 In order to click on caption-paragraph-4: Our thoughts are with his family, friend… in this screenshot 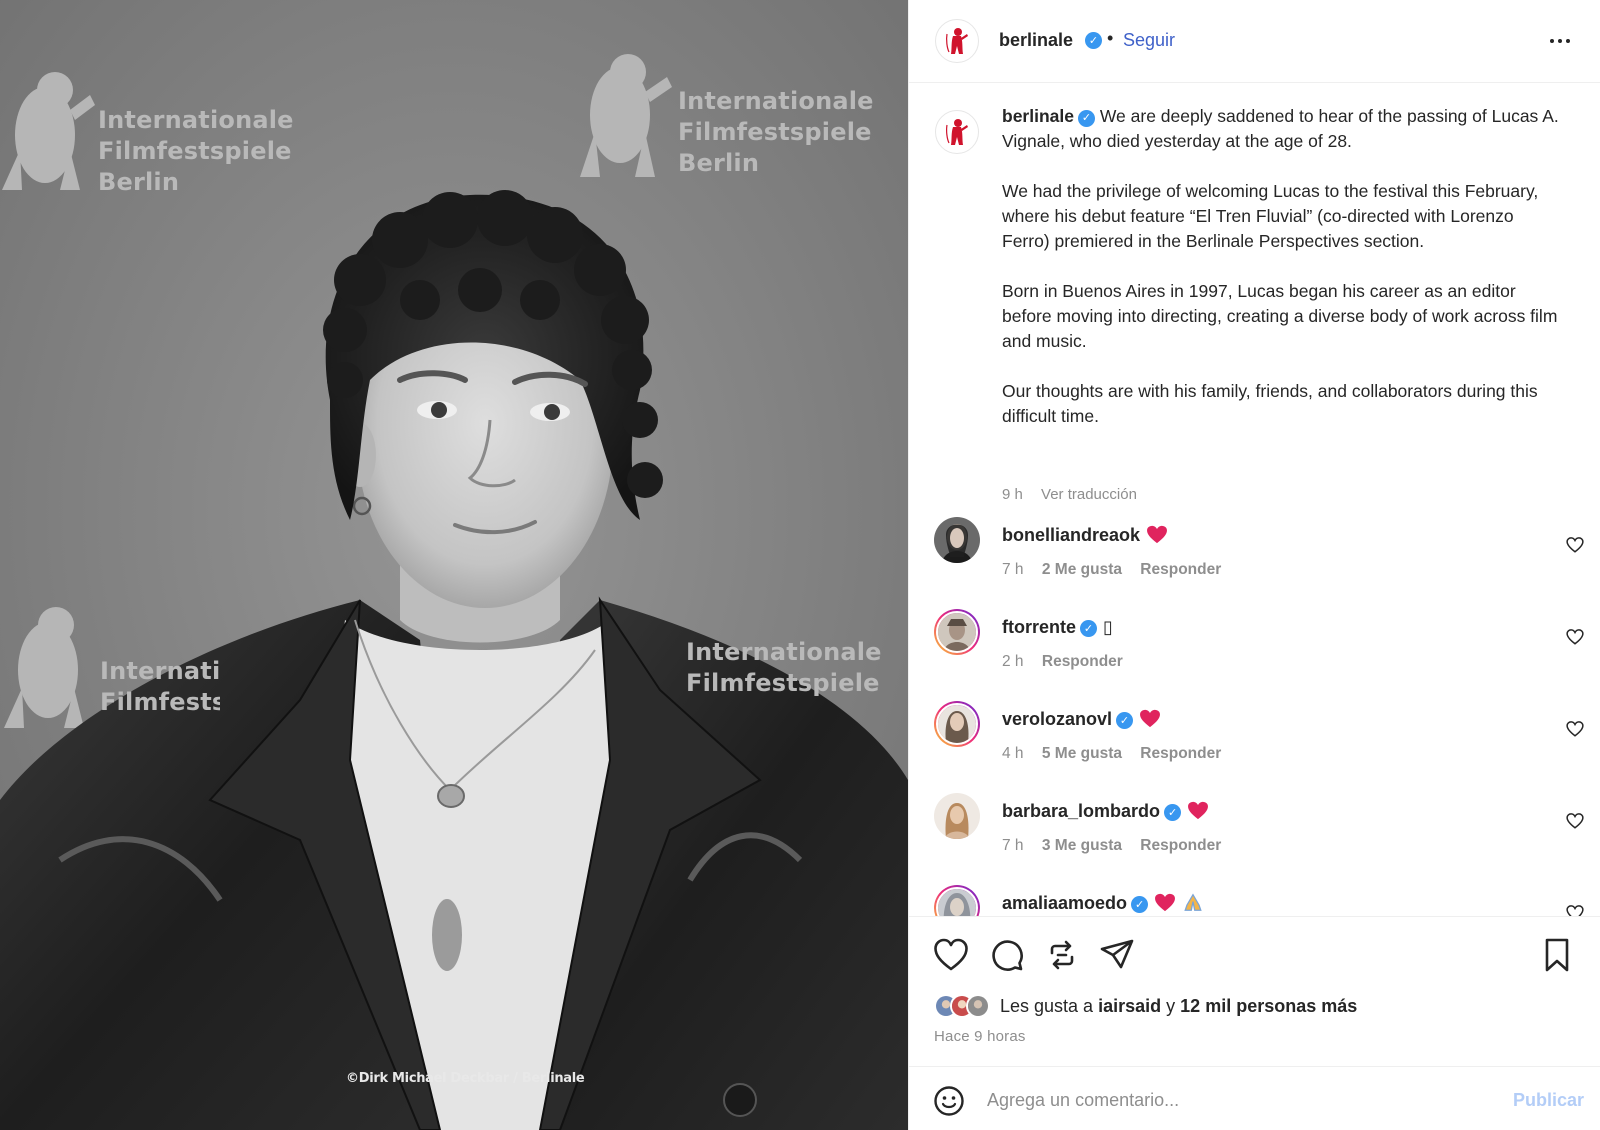, I will do `click(1270, 403)`.